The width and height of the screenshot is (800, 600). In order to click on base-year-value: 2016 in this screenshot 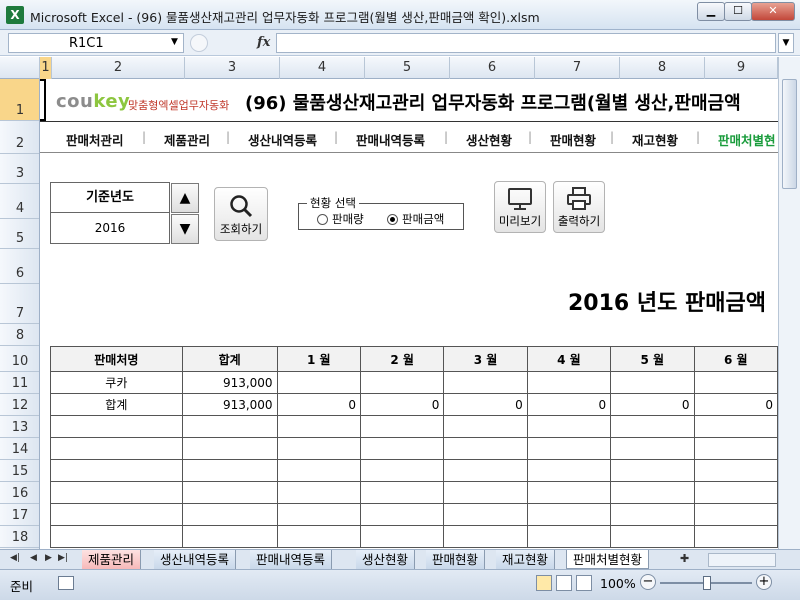, I will do `click(110, 228)`.